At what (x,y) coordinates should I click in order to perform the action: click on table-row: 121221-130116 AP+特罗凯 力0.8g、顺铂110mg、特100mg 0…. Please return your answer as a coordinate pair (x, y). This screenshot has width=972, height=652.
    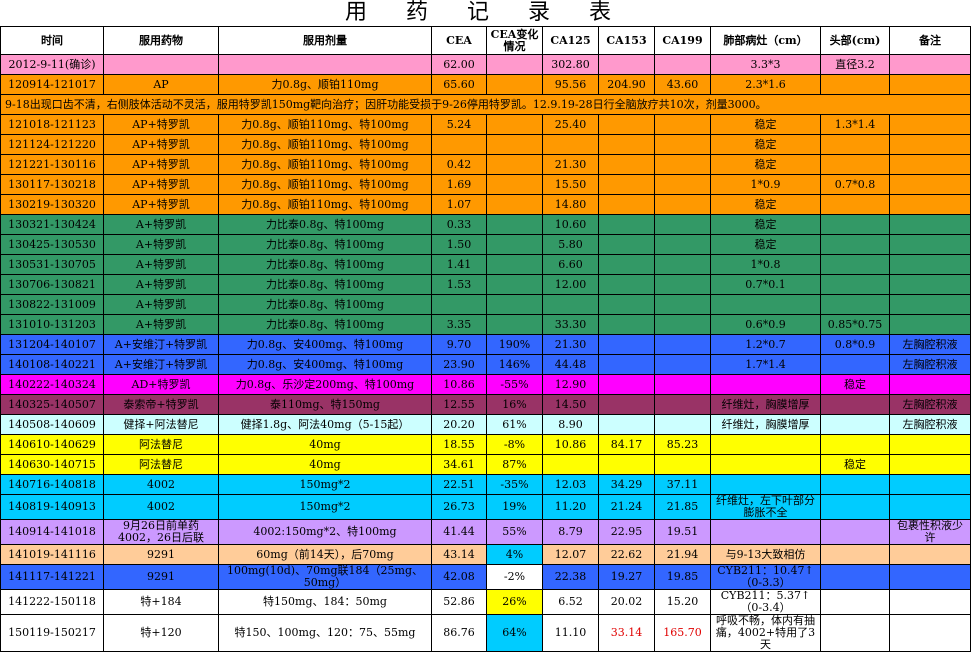
    Looking at the image, I should click on (485, 164).